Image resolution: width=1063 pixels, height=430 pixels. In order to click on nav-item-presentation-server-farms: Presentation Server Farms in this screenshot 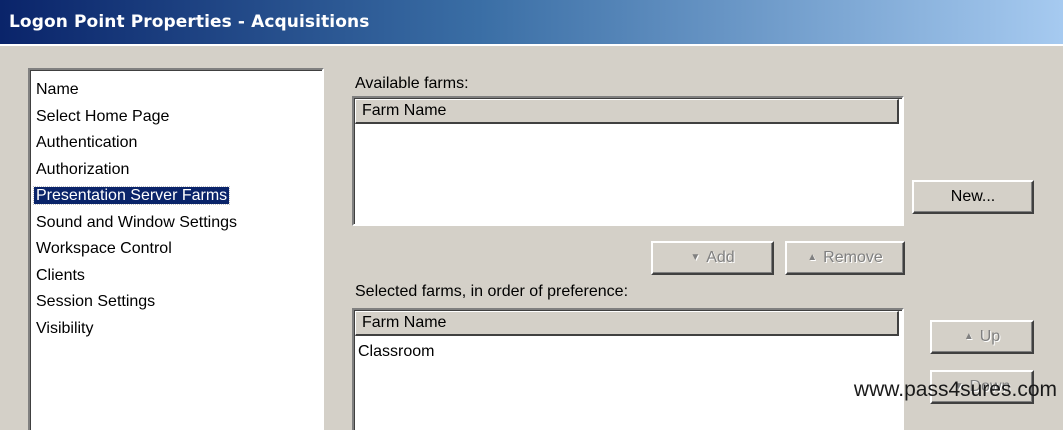, I will do `click(177, 196)`.